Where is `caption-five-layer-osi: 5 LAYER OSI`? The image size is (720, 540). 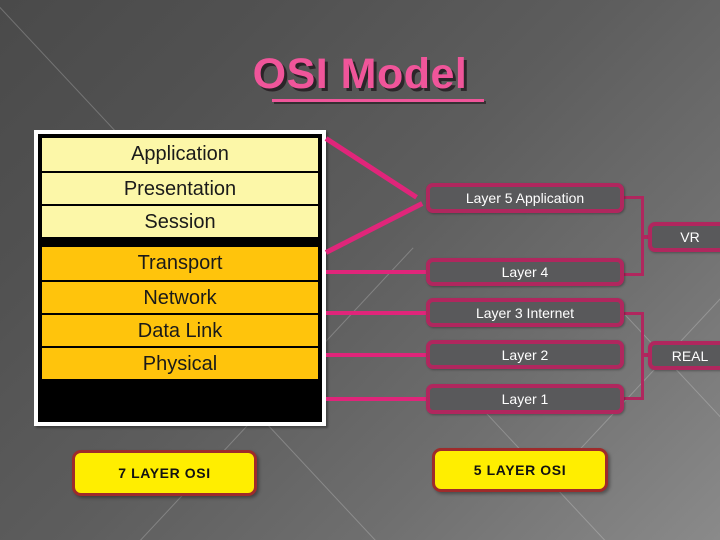 caption-five-layer-osi: 5 LAYER OSI is located at coordinates (520, 470).